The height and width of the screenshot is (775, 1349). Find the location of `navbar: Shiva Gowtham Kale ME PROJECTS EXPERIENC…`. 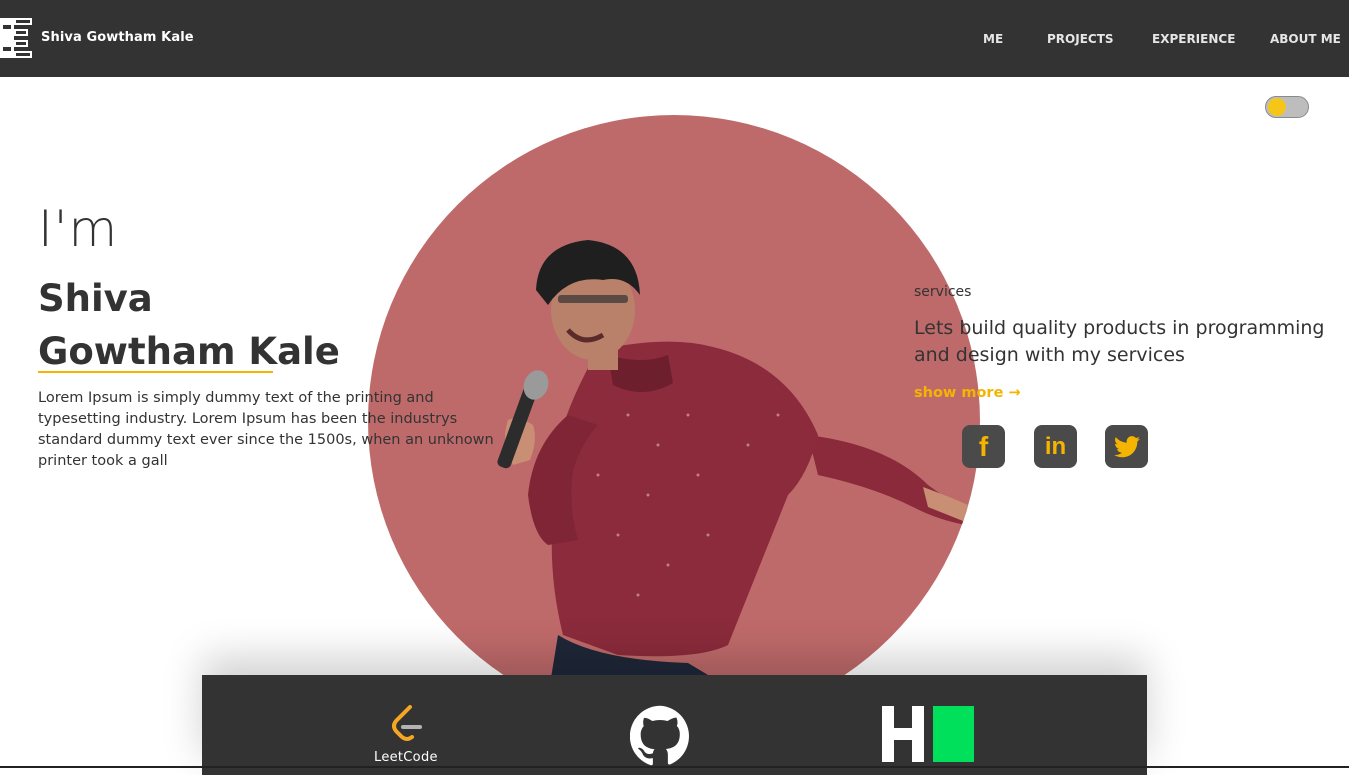

navbar: Shiva Gowtham Kale ME PROJECTS EXPERIENC… is located at coordinates (674, 38).